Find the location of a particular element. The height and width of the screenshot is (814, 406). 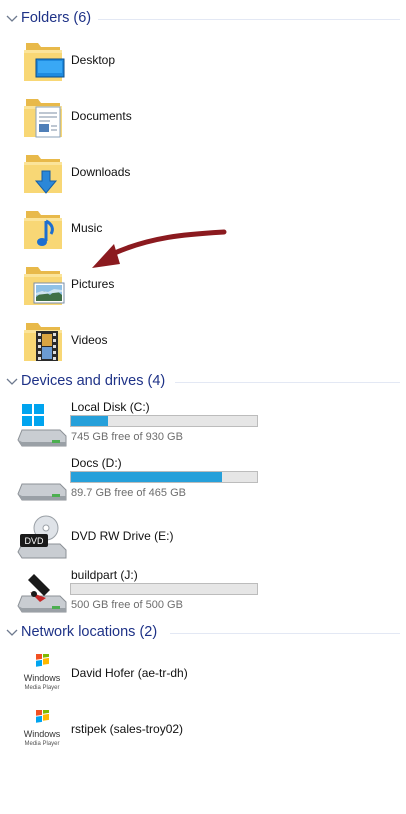

drive-name: Docs (D:) is located at coordinates (96, 463).